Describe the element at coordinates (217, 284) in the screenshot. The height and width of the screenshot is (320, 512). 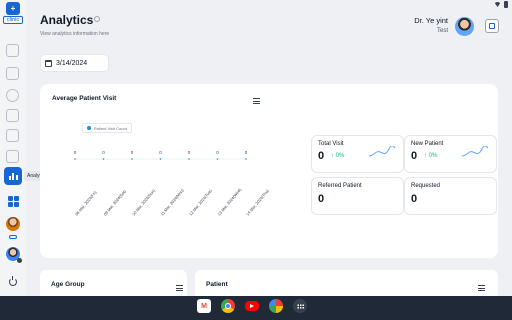
I see `card-title: Patient` at that location.